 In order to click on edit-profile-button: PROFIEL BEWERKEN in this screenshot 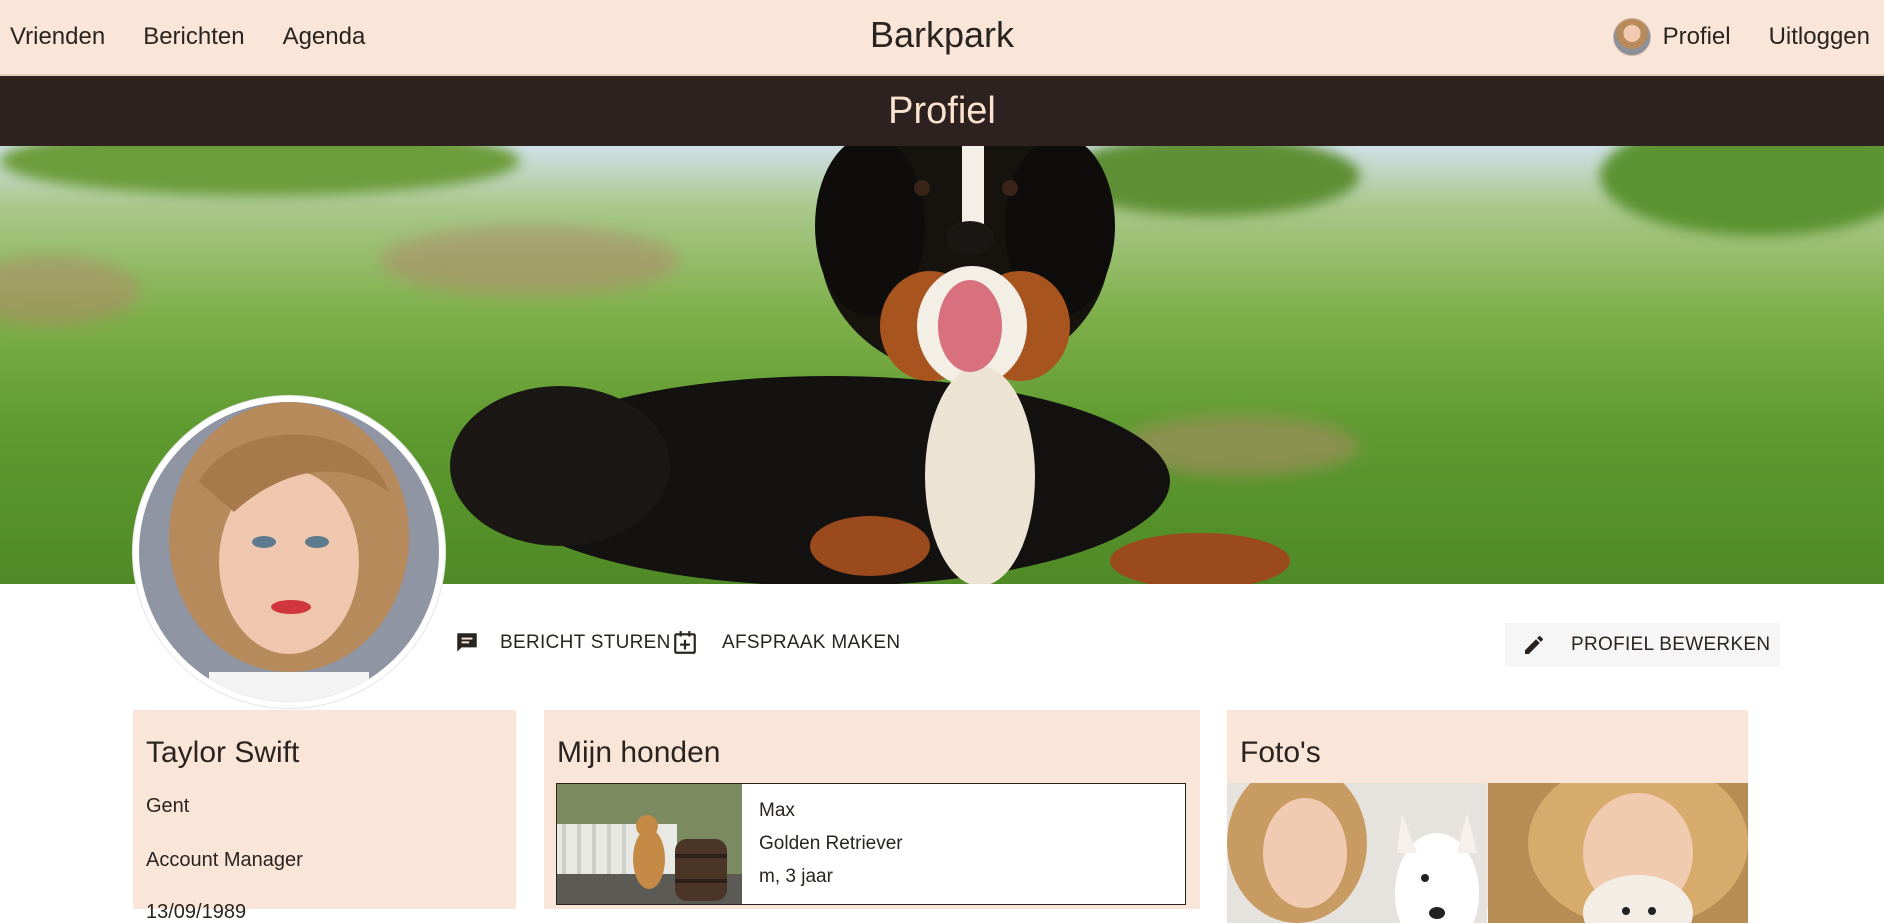, I will do `click(1643, 645)`.